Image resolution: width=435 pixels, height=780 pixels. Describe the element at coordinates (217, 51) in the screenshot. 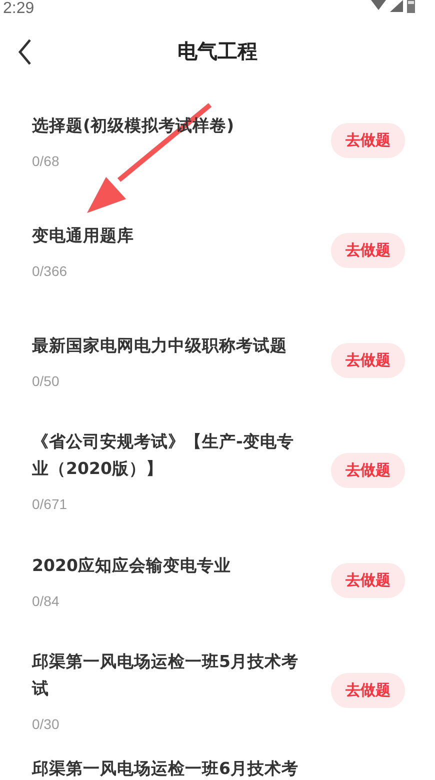

I see `page-title: 电气工程` at that location.